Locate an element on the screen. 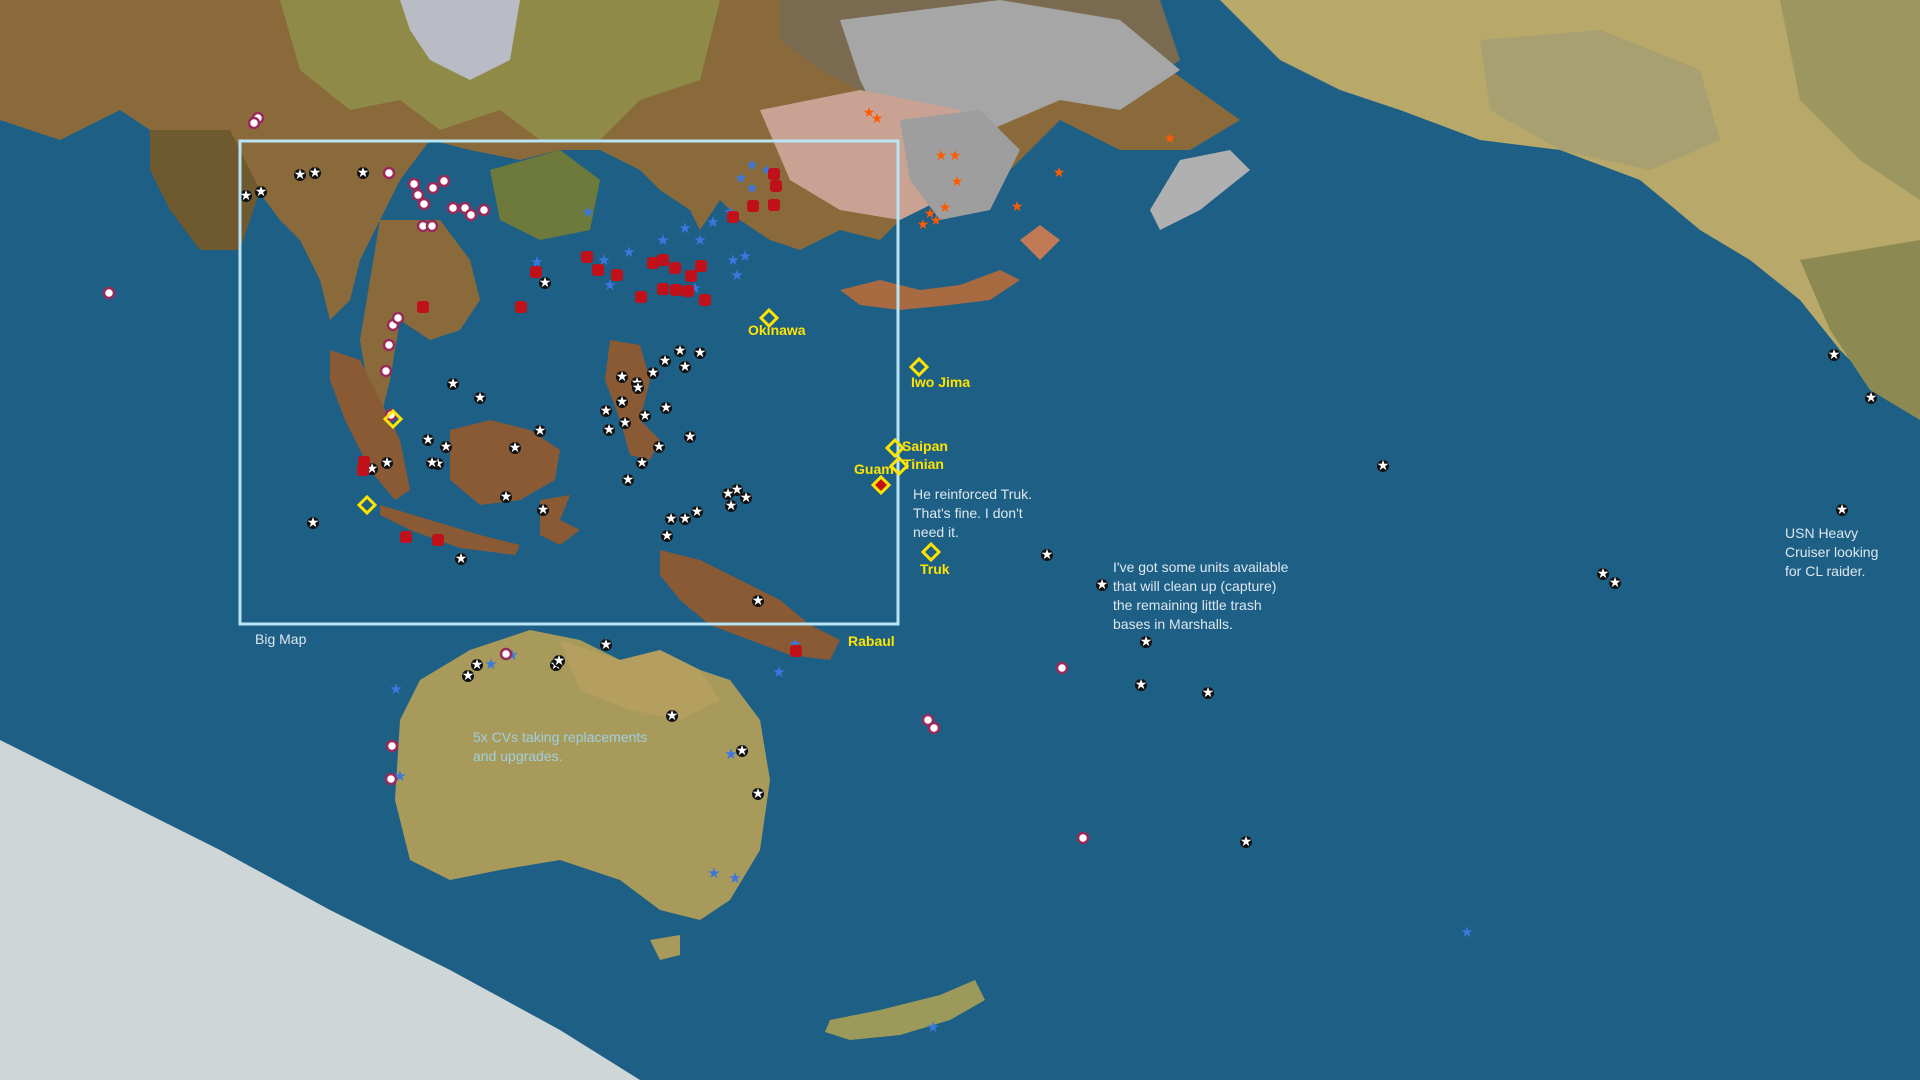 The image size is (1920, 1080). label-saipan: Saipan is located at coordinates (925, 446).